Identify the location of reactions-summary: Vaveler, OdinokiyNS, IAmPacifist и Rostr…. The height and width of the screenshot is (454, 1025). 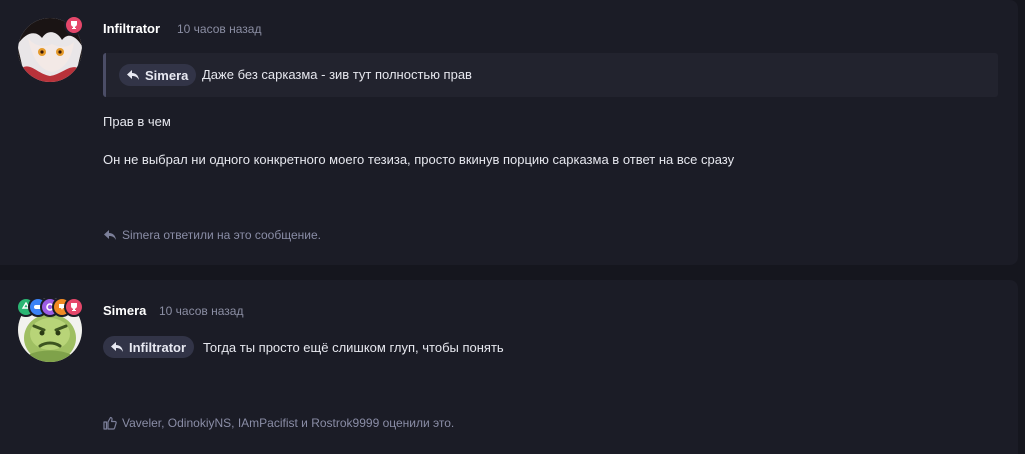
(278, 423).